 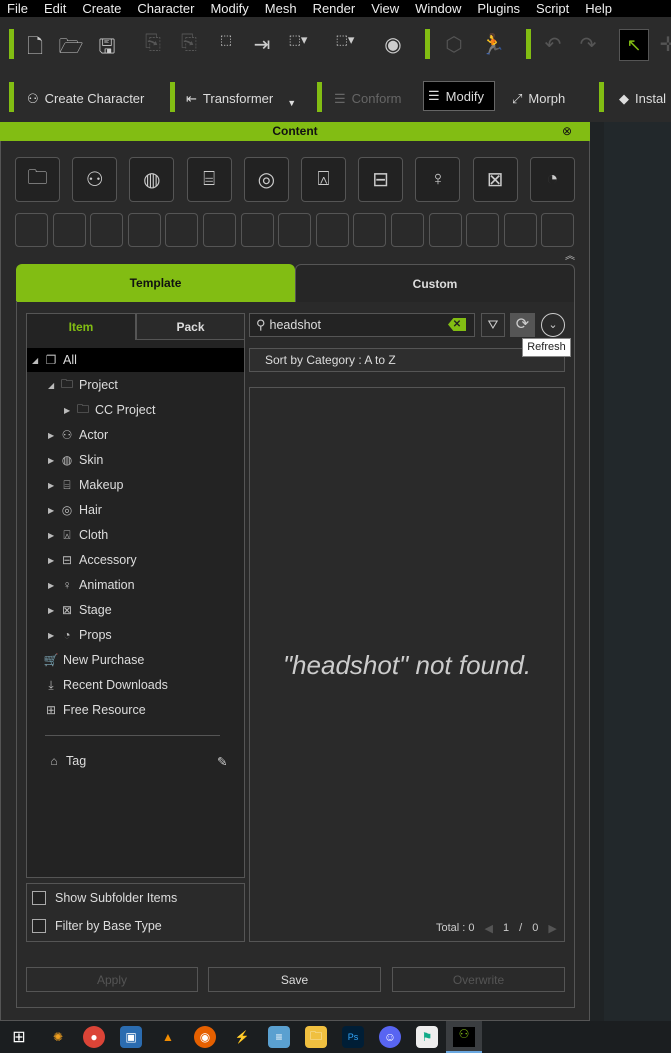 I want to click on export-obj-icon: ⬚▾, so click(x=298, y=40).